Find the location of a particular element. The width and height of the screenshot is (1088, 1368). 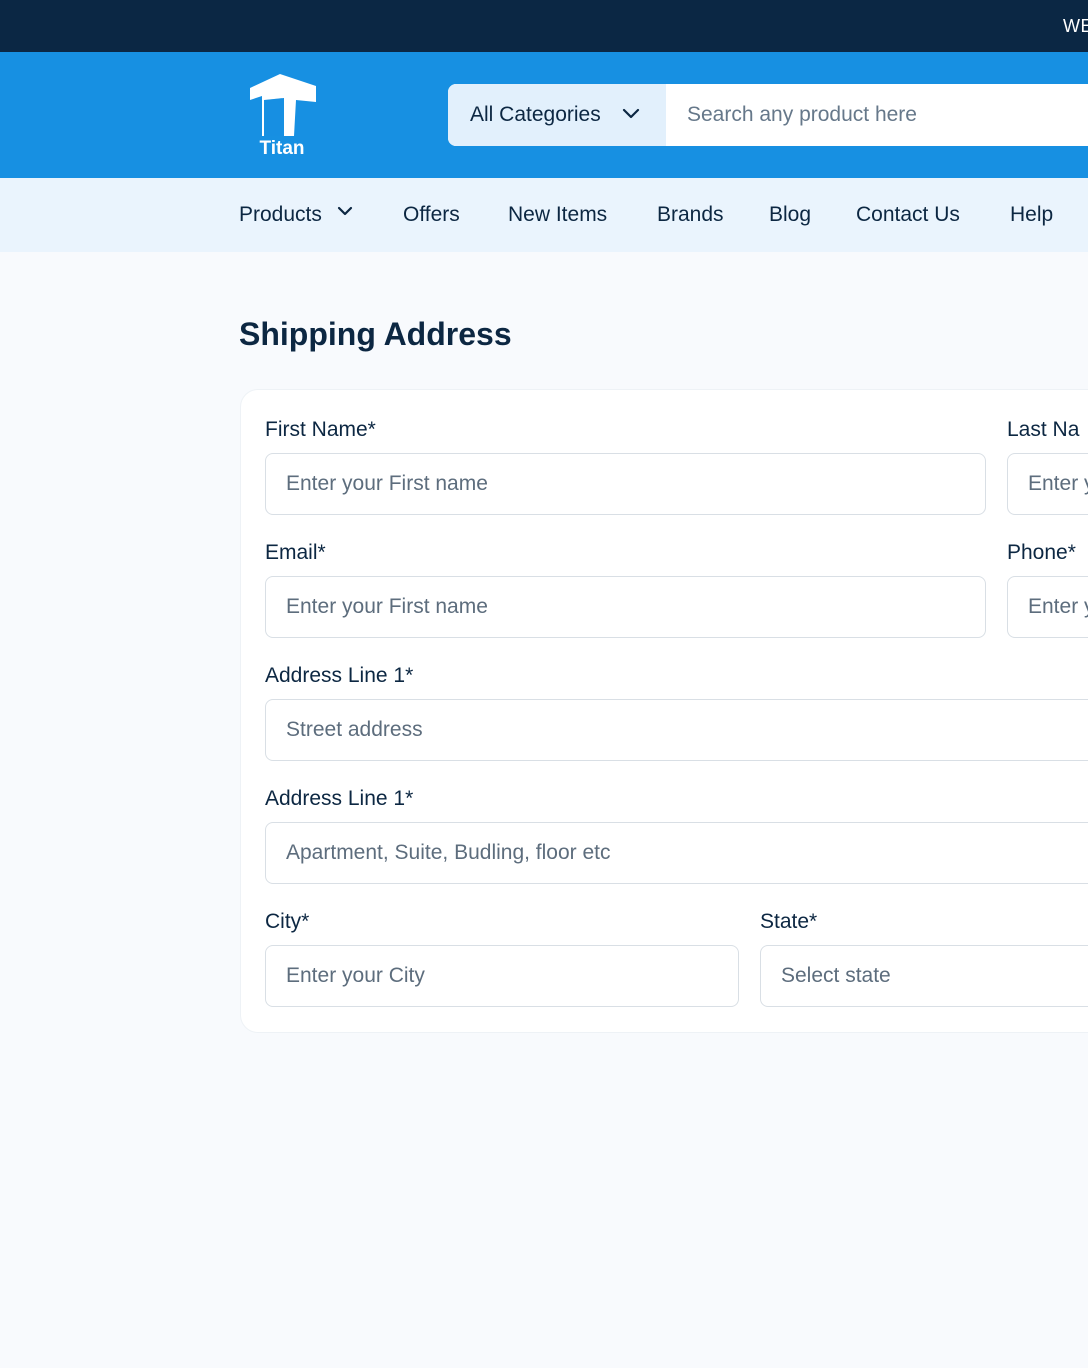

nav-item-help: Help is located at coordinates (1031, 215).